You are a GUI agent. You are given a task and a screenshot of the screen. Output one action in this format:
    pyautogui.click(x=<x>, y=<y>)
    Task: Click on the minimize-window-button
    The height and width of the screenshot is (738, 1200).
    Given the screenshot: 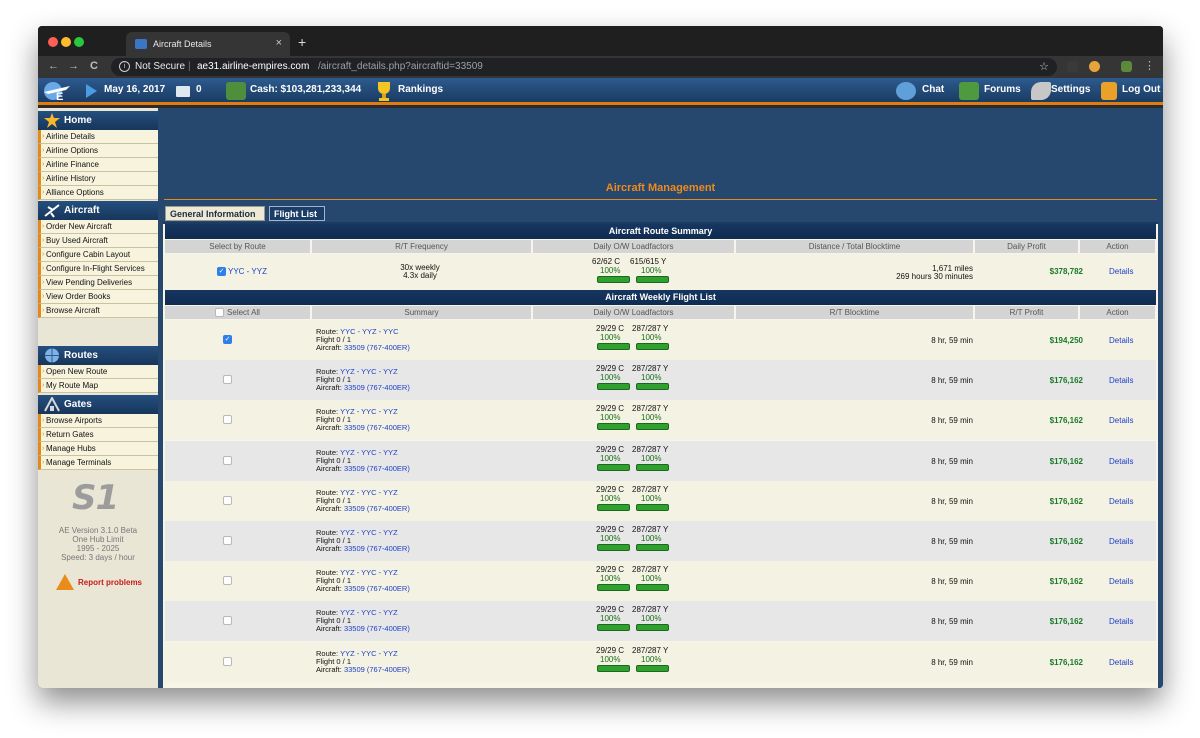 What is the action you would take?
    pyautogui.click(x=66, y=42)
    